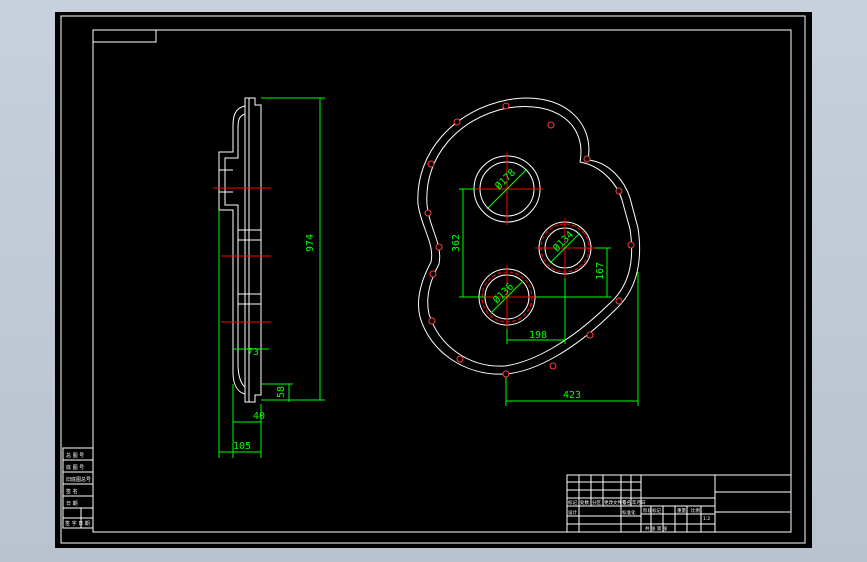 This screenshot has height=562, width=867. Describe the element at coordinates (656, 528) in the screenshot. I see `title-sheet-label: 共 张 第 张` at that location.